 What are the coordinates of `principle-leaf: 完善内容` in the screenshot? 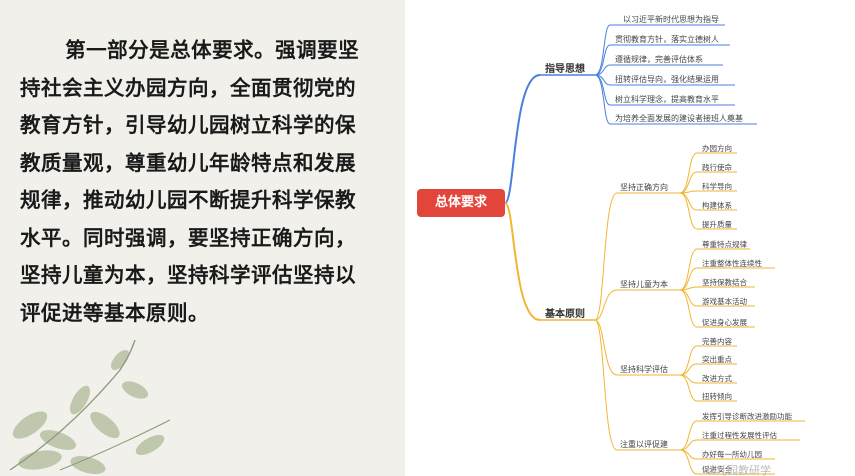 It's located at (717, 341).